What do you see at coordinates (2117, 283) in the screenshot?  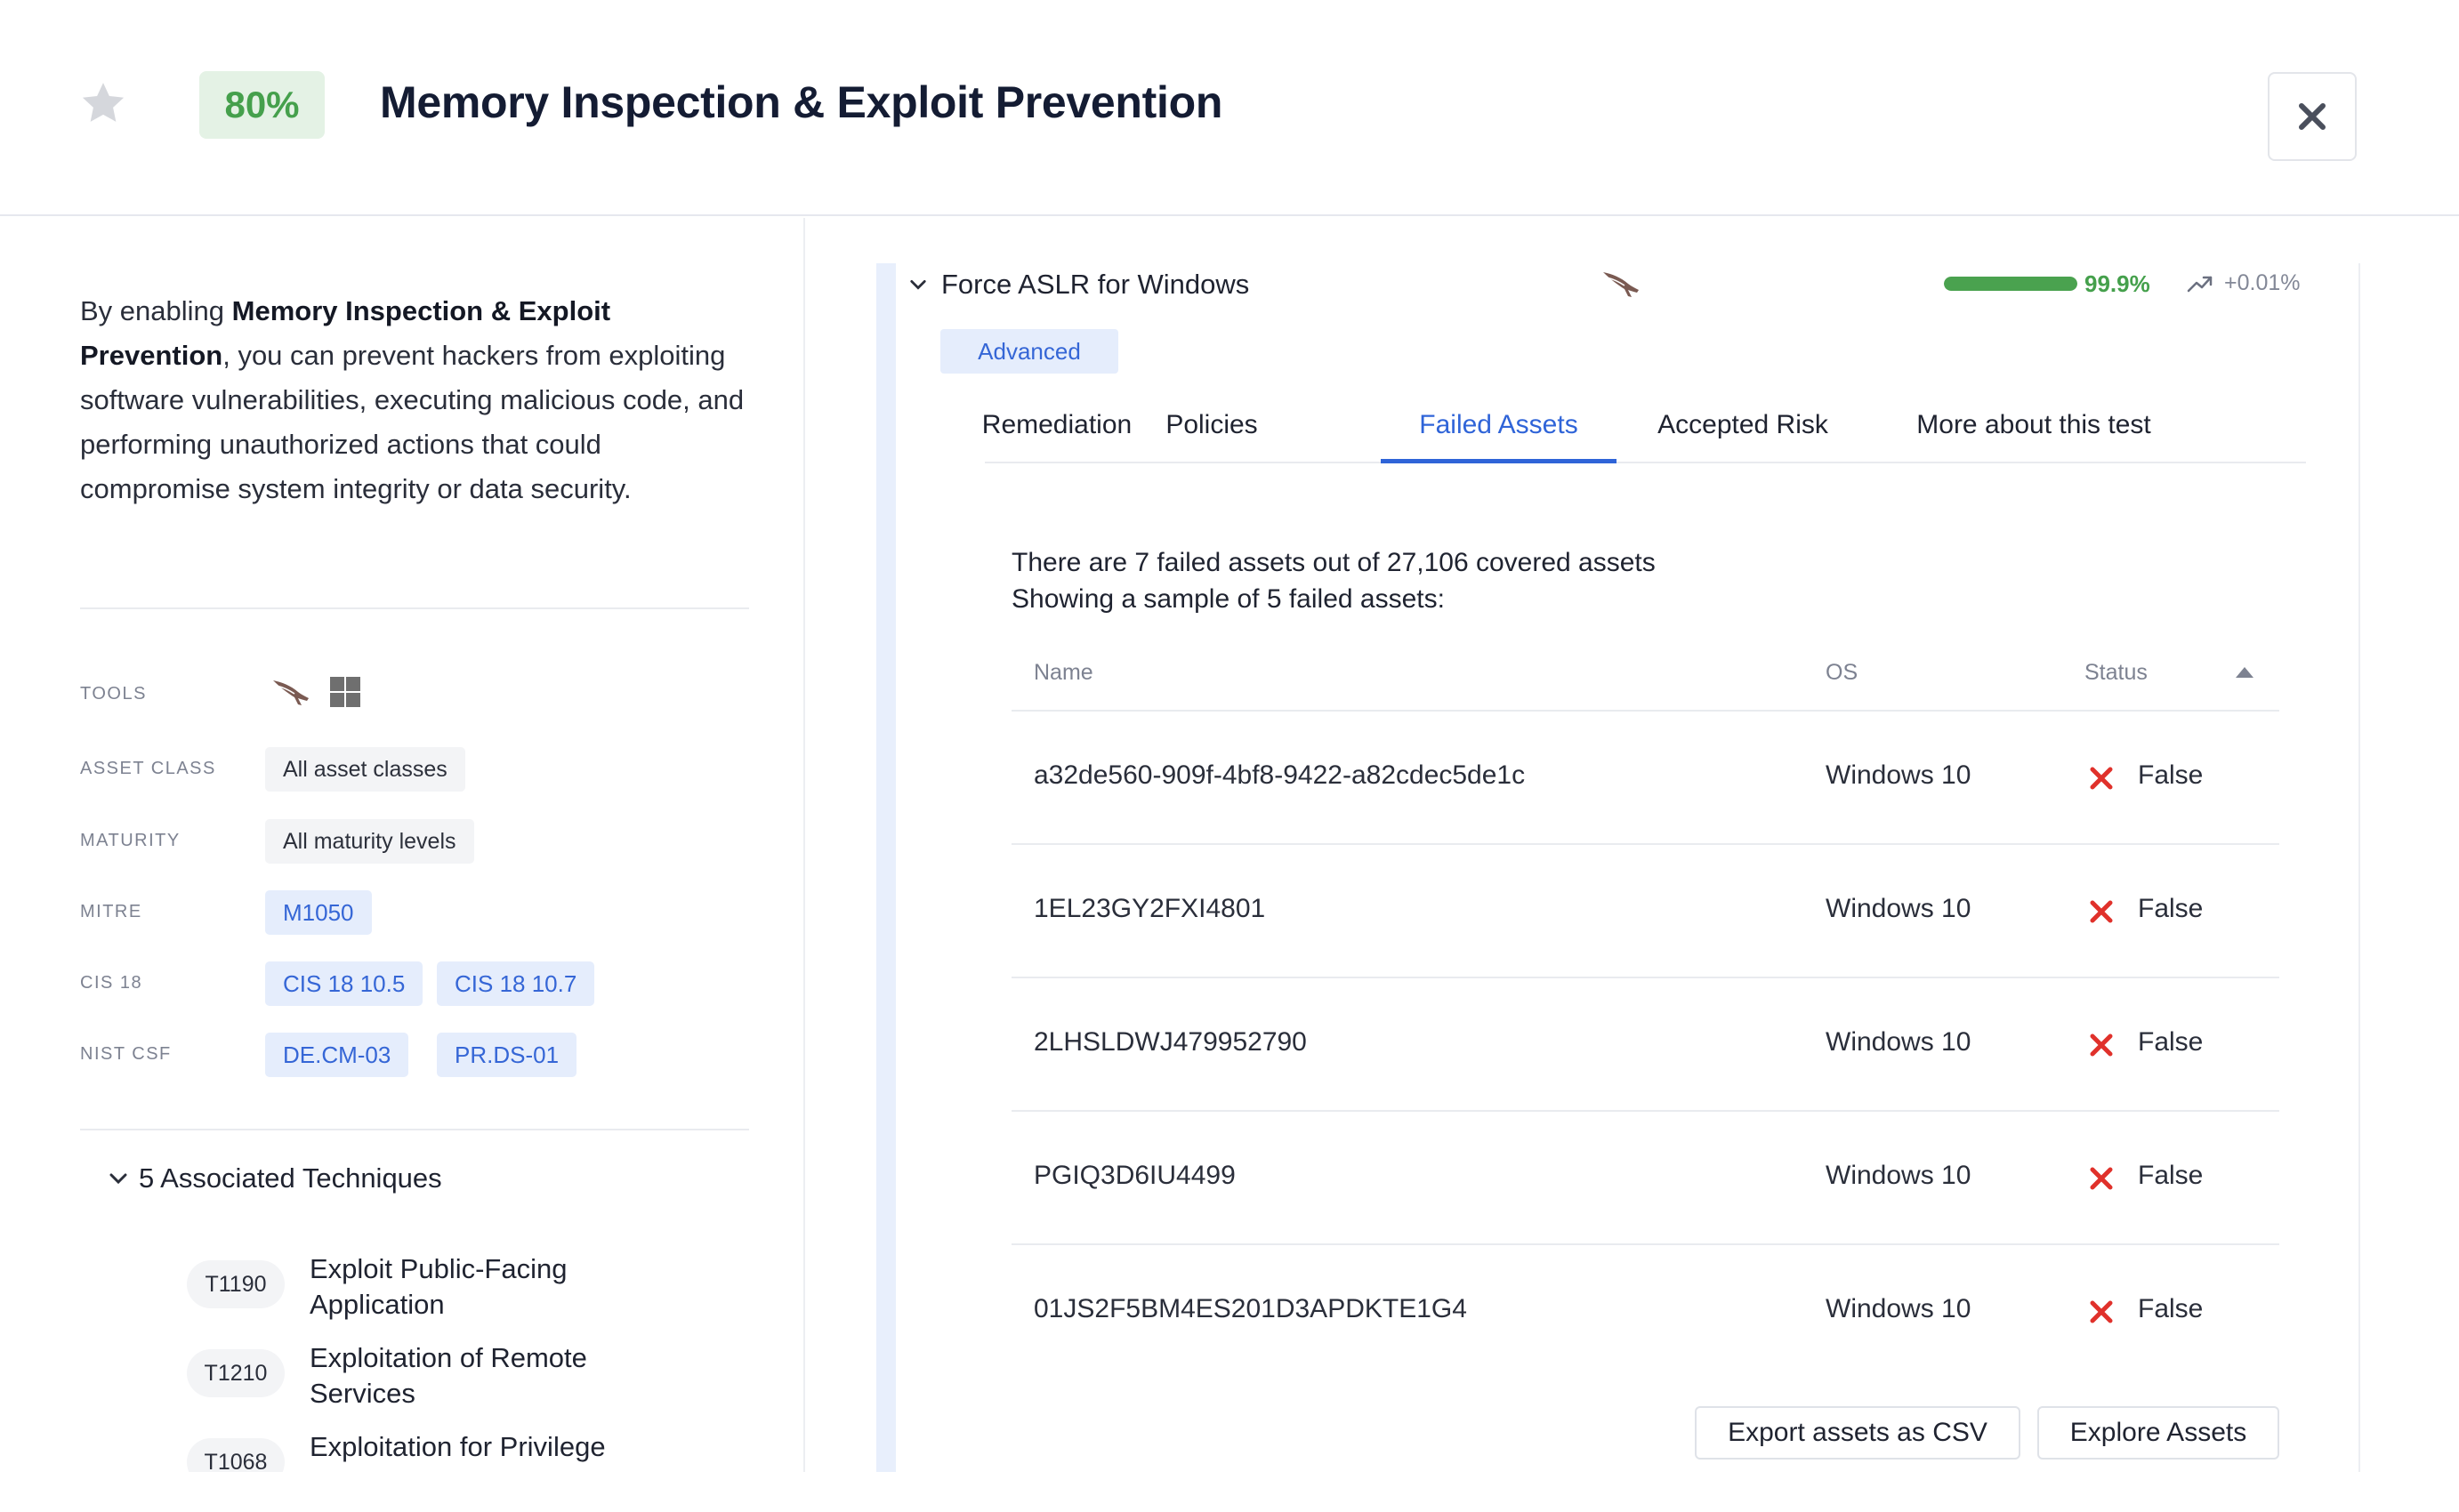 I see `coverage-percent: 99.9%` at bounding box center [2117, 283].